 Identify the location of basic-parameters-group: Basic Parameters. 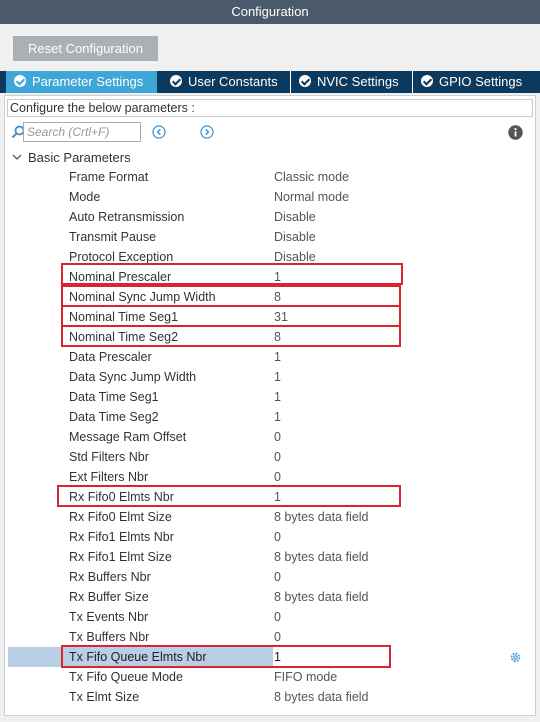
(71, 158).